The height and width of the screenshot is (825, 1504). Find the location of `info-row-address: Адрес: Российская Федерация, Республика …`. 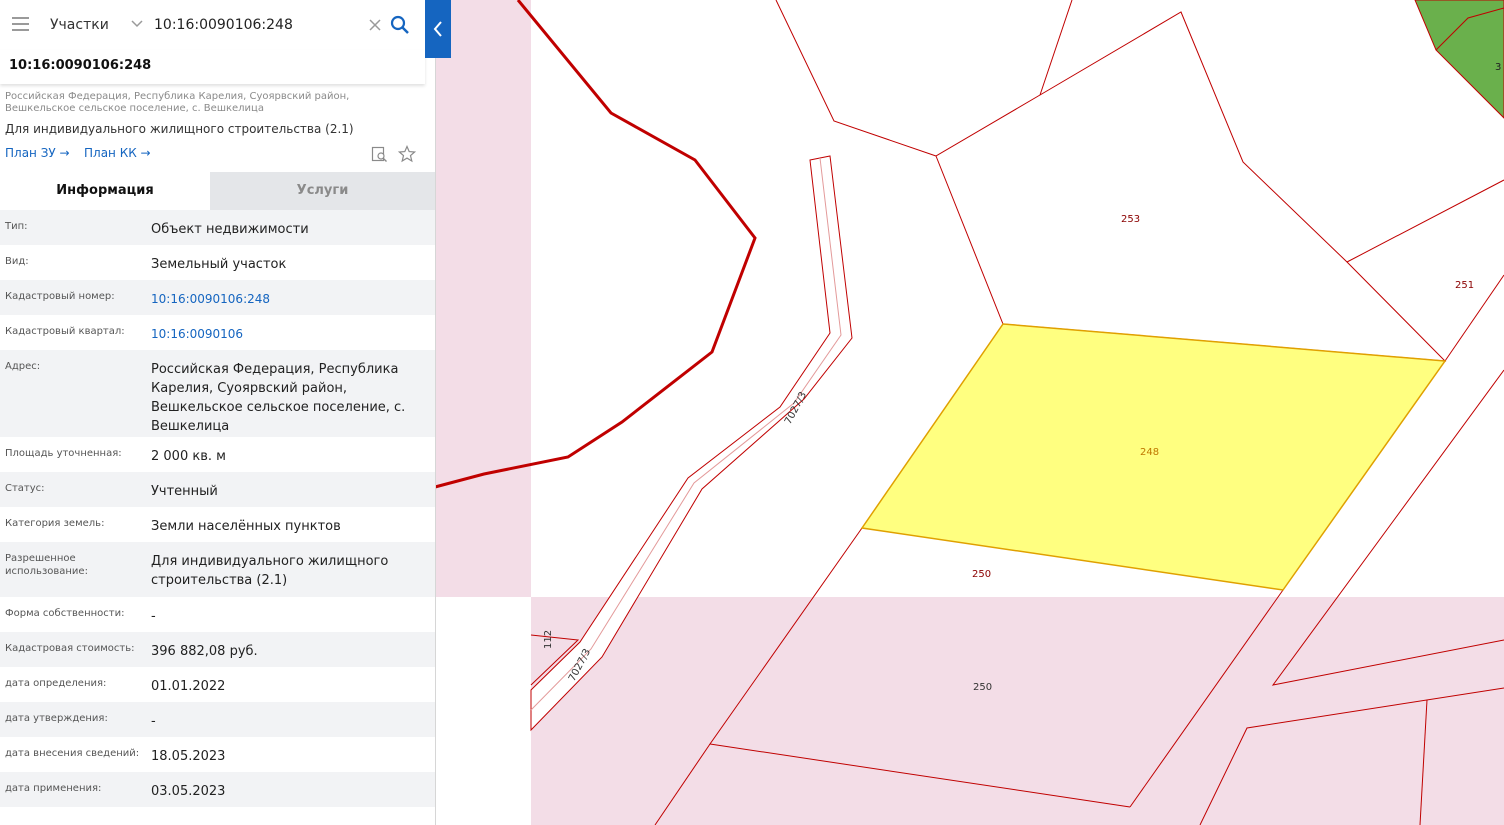

info-row-address: Адрес: Российская Федерация, Республика … is located at coordinates (217, 393).